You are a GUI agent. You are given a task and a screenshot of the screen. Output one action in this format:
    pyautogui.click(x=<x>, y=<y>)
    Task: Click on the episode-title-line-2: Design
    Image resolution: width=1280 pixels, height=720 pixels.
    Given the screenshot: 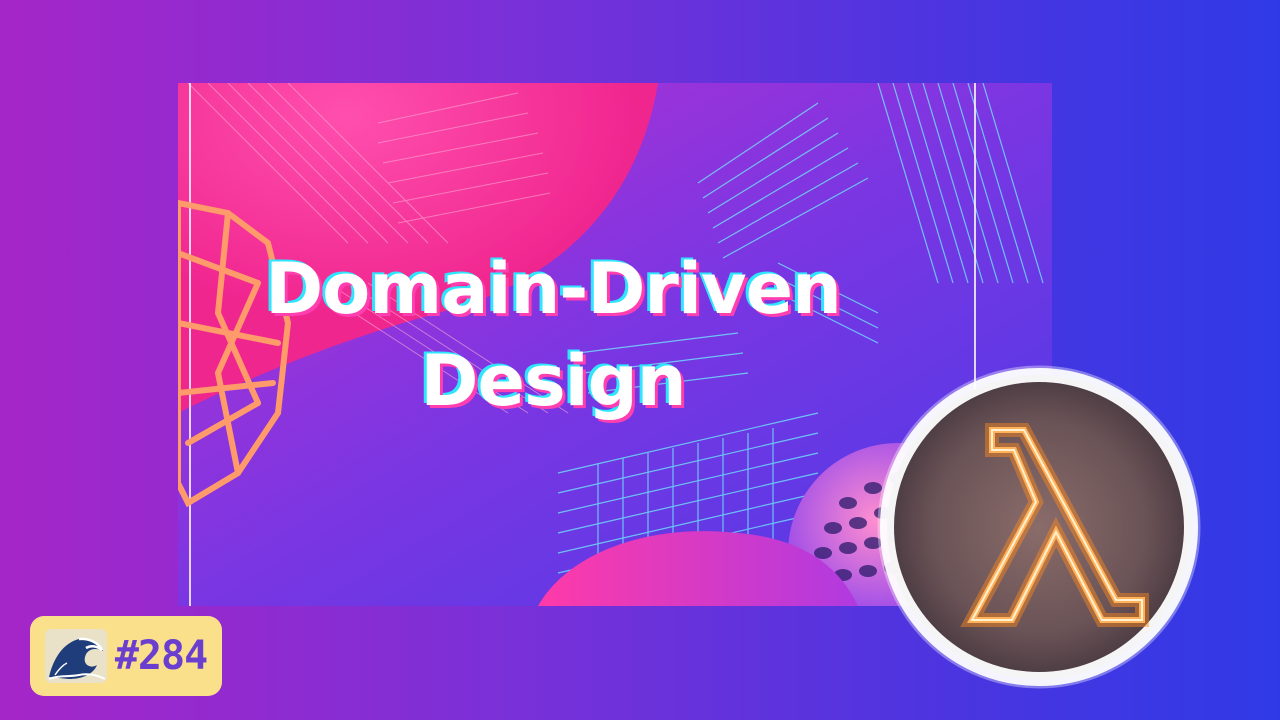 What is the action you would take?
    pyautogui.click(x=553, y=381)
    